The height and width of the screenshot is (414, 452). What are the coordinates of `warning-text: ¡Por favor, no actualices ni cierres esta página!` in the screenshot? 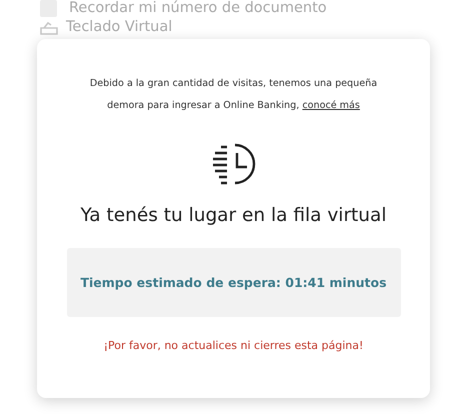 It's located at (234, 345).